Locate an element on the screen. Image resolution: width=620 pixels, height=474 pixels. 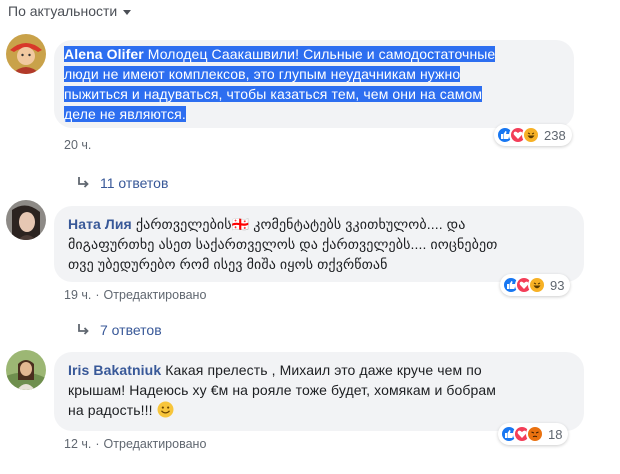
reaction-summary: 18 is located at coordinates (533, 434).